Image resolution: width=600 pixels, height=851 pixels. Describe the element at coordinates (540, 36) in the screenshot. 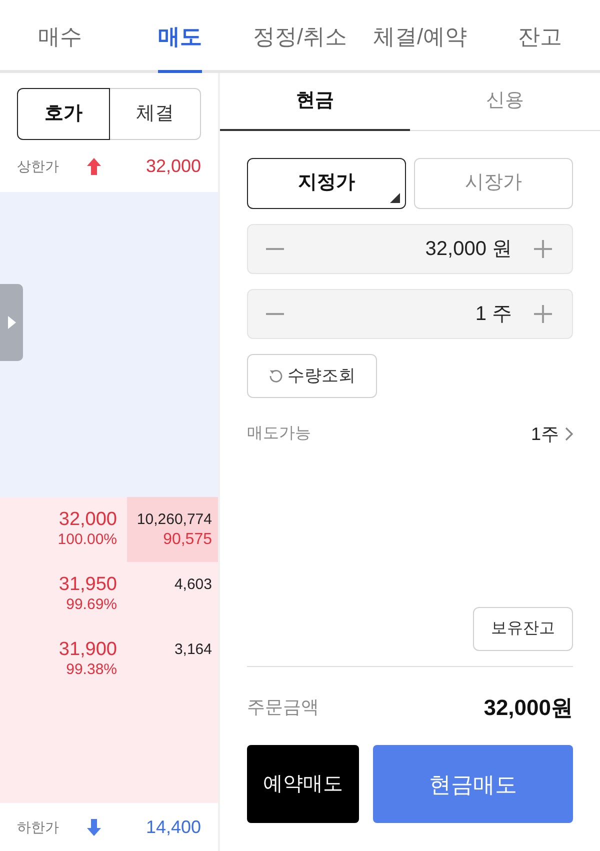

I see `nav-tab: 잔고` at that location.